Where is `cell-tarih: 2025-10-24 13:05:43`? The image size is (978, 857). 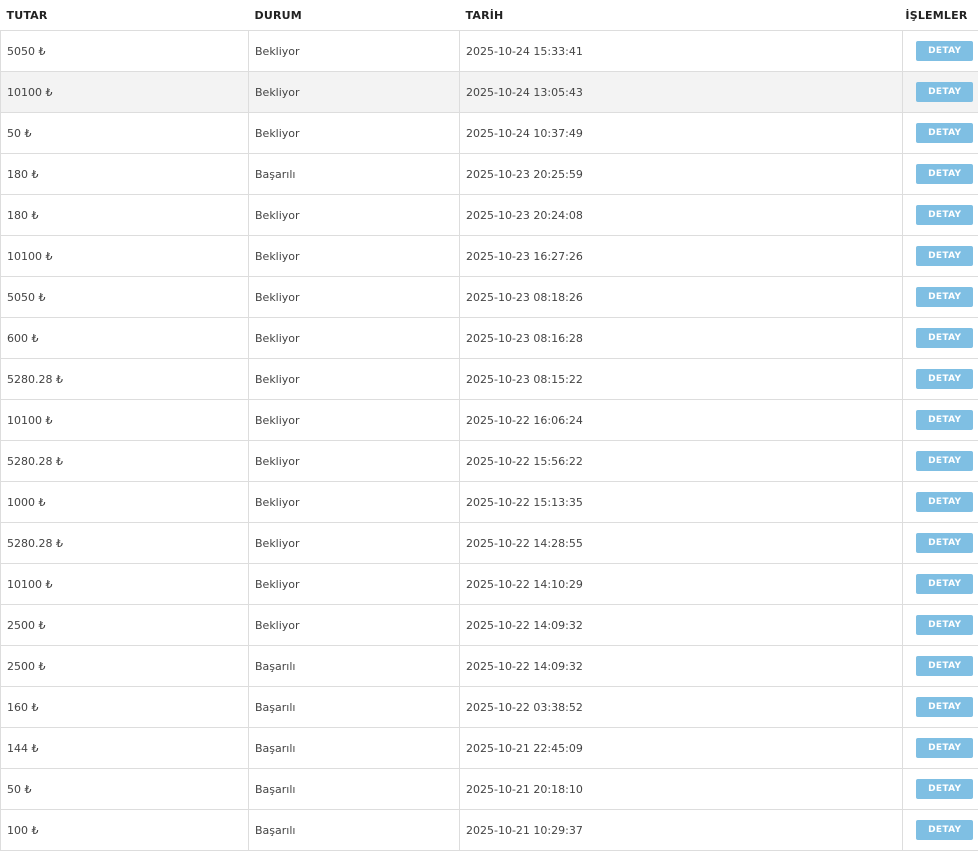
cell-tarih: 2025-10-24 13:05:43 is located at coordinates (681, 92).